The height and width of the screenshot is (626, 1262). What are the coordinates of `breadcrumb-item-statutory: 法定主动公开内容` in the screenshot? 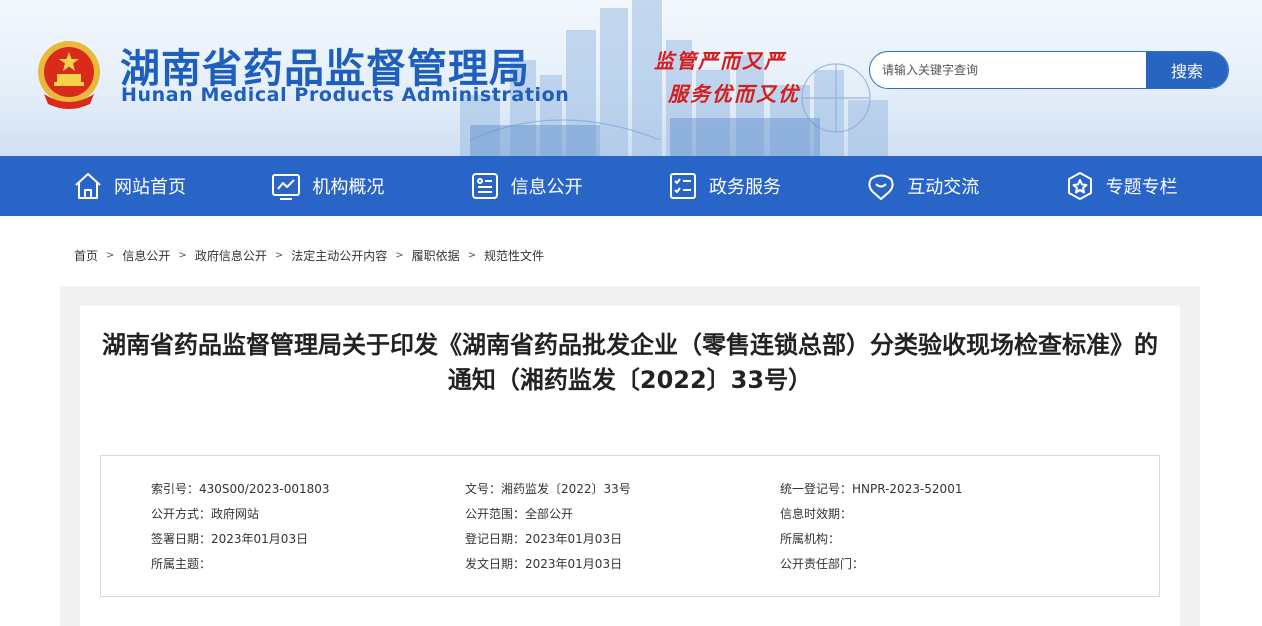 It's located at (339, 255).